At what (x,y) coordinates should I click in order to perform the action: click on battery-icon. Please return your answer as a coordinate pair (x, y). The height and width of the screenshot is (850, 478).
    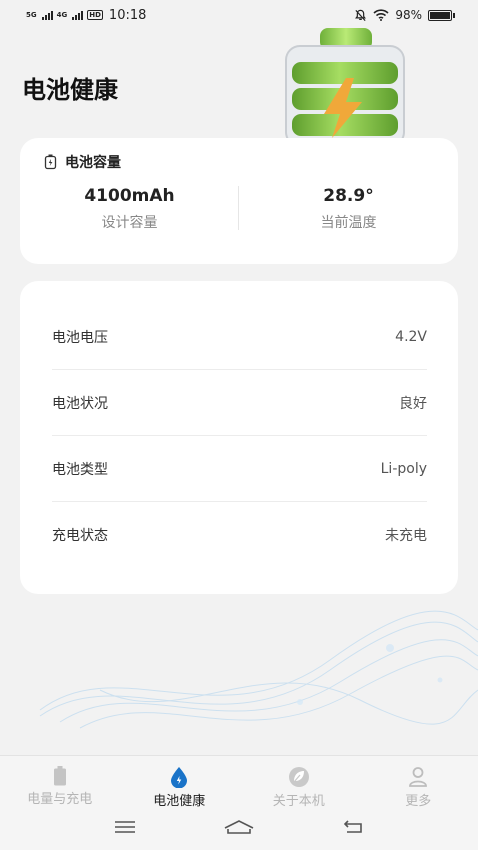
    Looking at the image, I should click on (60, 776).